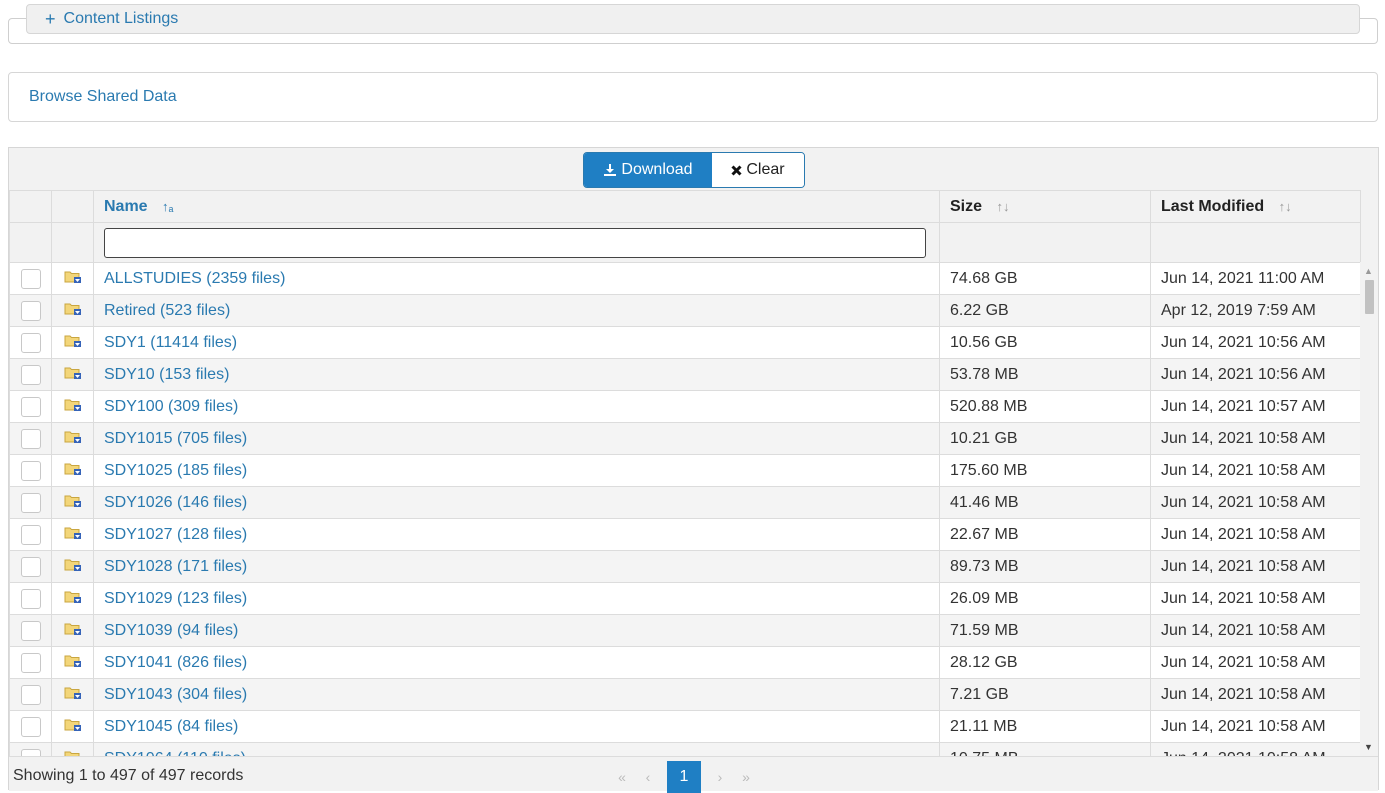 The width and height of the screenshot is (1385, 793). Describe the element at coordinates (648, 777) in the screenshot. I see `previous-page-icon: ‹` at that location.